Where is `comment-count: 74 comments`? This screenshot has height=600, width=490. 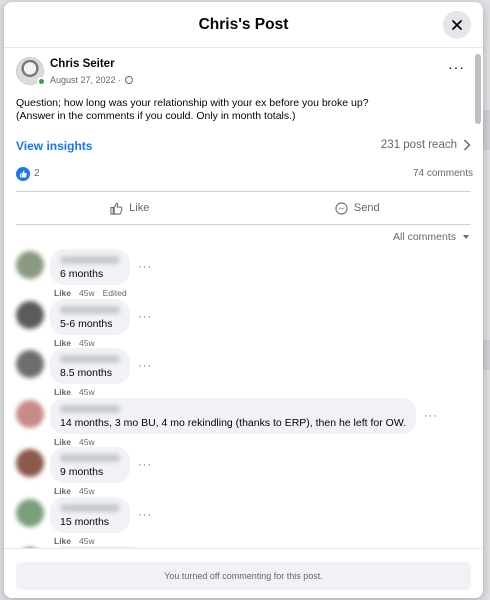
comment-count: 74 comments is located at coordinates (443, 173).